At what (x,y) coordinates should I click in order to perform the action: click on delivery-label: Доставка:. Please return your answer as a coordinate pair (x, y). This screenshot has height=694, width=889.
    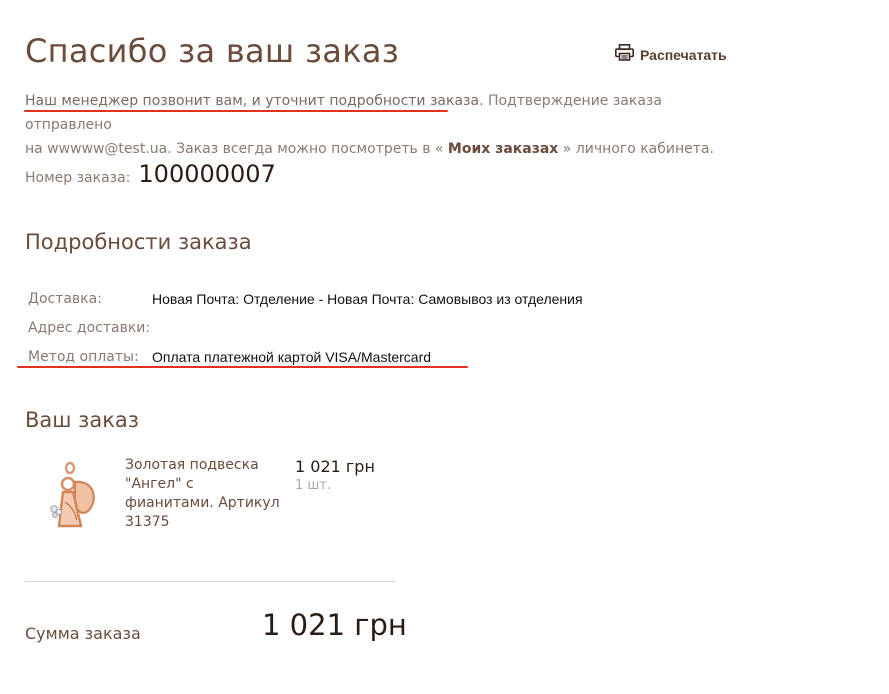
    Looking at the image, I should click on (65, 298).